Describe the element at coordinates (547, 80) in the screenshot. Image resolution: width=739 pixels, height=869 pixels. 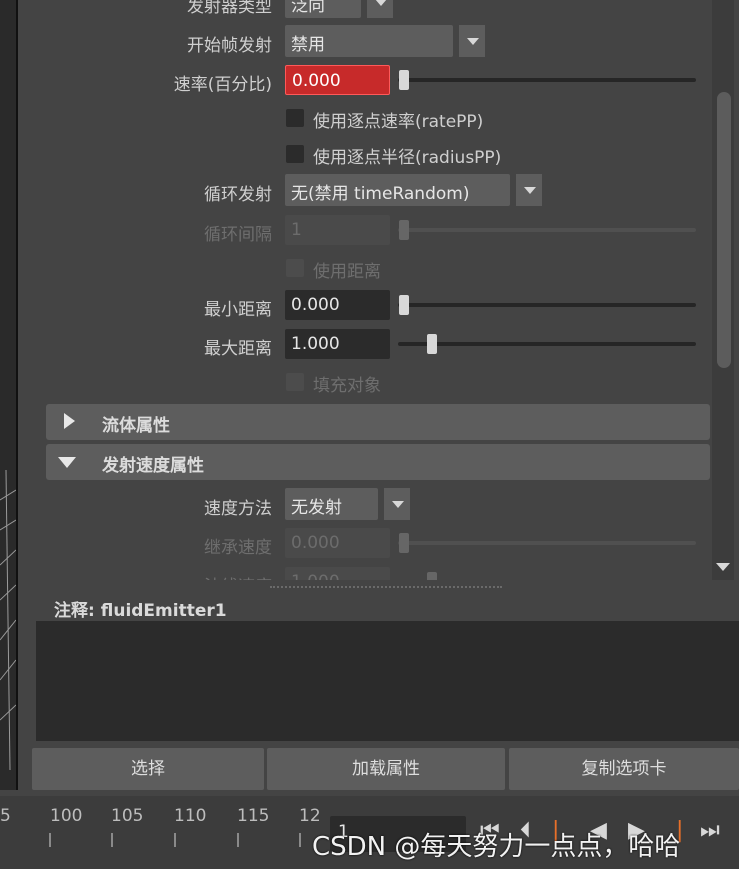
I see `rate-slider` at that location.